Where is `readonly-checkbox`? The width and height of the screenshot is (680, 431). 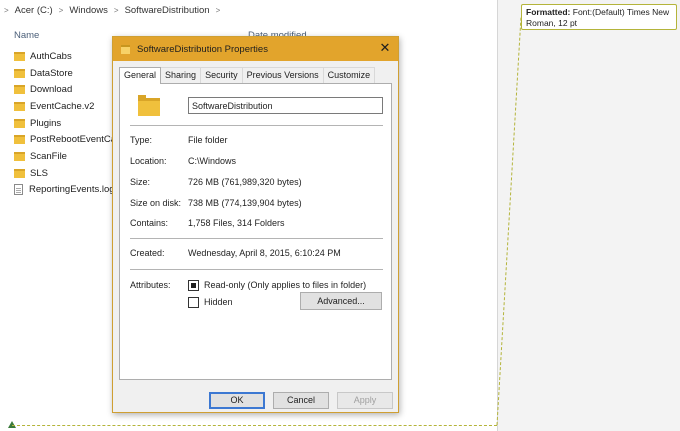 readonly-checkbox is located at coordinates (193, 285).